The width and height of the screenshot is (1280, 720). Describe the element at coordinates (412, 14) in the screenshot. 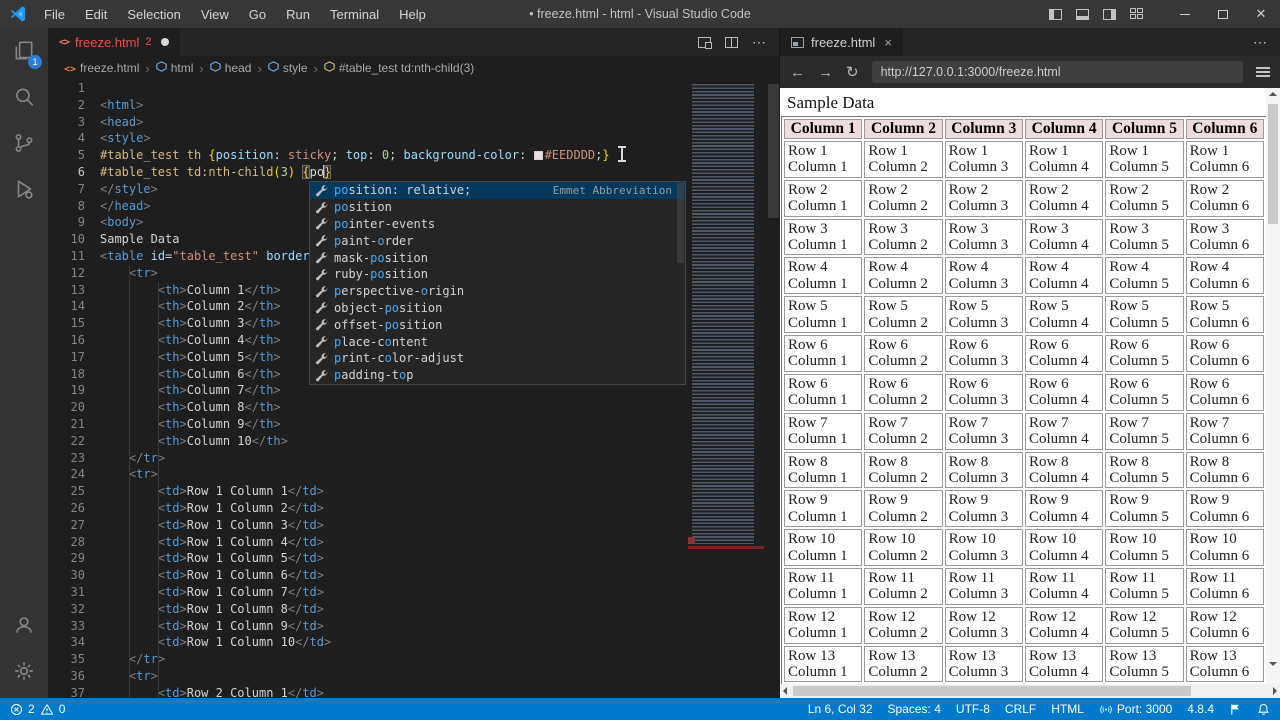

I see `menu-help: Help` at that location.